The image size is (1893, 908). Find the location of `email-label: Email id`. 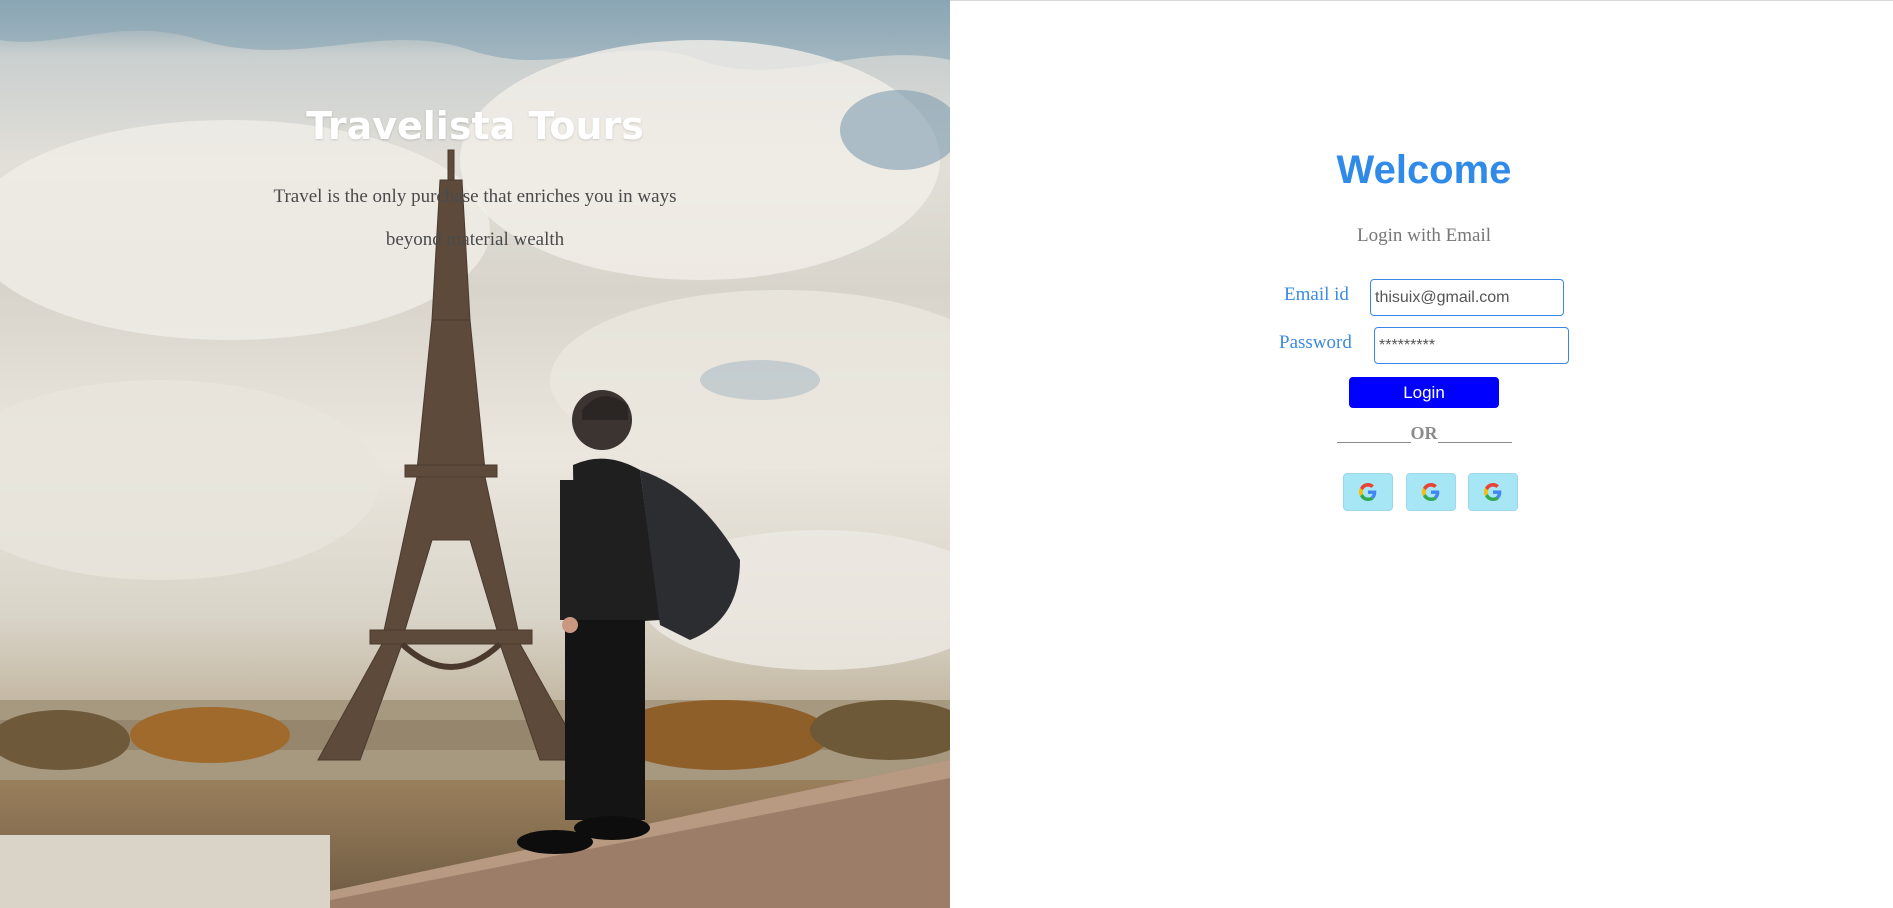

email-label: Email id is located at coordinates (1316, 294).